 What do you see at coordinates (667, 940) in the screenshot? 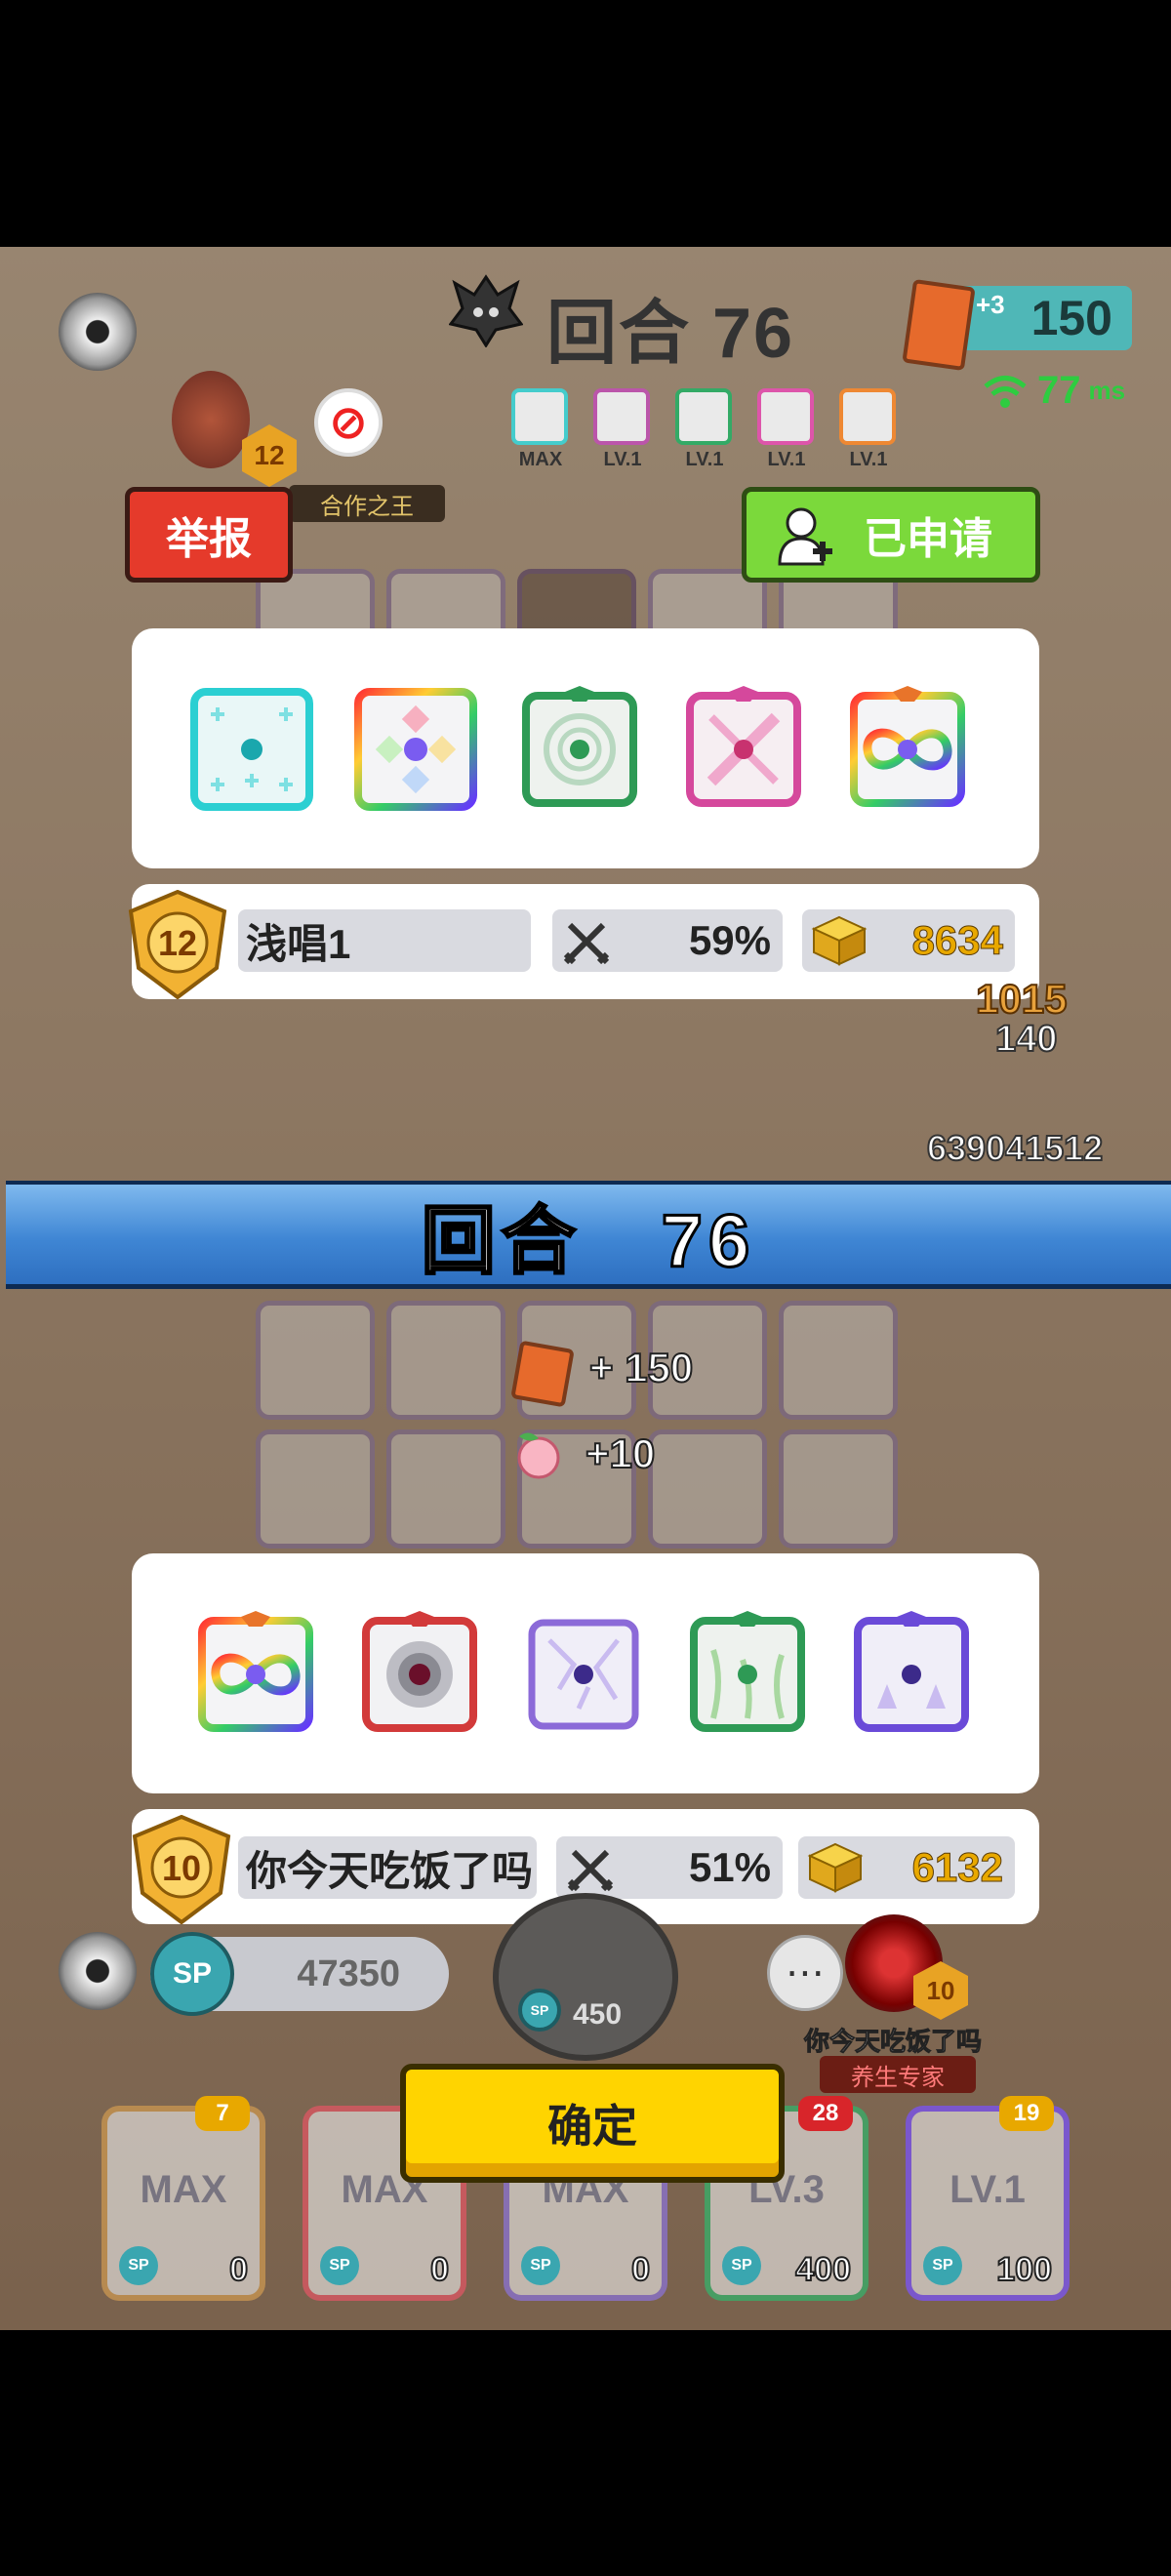
I see `opponent-win-rate: 59%` at bounding box center [667, 940].